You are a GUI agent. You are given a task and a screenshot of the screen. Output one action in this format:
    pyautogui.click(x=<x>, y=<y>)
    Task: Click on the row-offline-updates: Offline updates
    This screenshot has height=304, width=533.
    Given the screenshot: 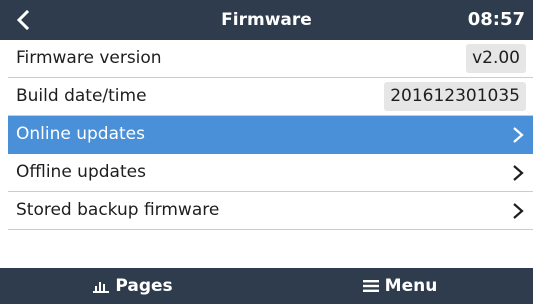 What is the action you would take?
    pyautogui.click(x=270, y=173)
    